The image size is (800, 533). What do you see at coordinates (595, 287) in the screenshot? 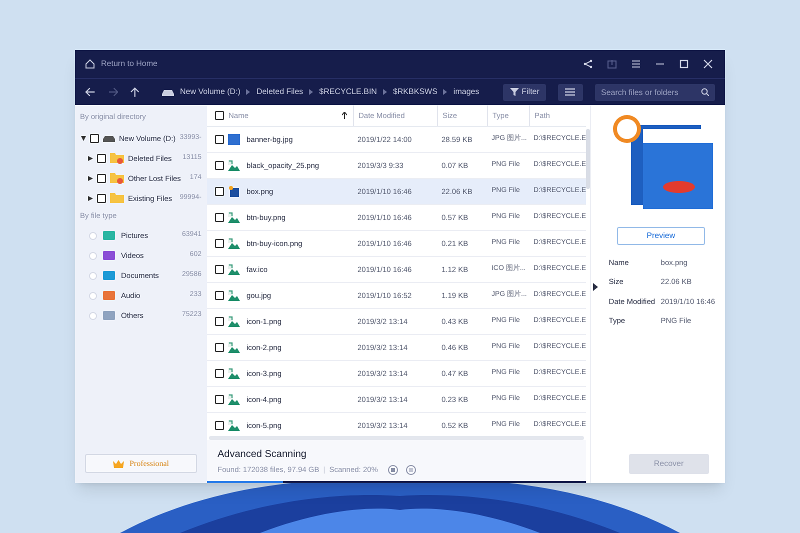
I see `collapse-arrow-icon` at bounding box center [595, 287].